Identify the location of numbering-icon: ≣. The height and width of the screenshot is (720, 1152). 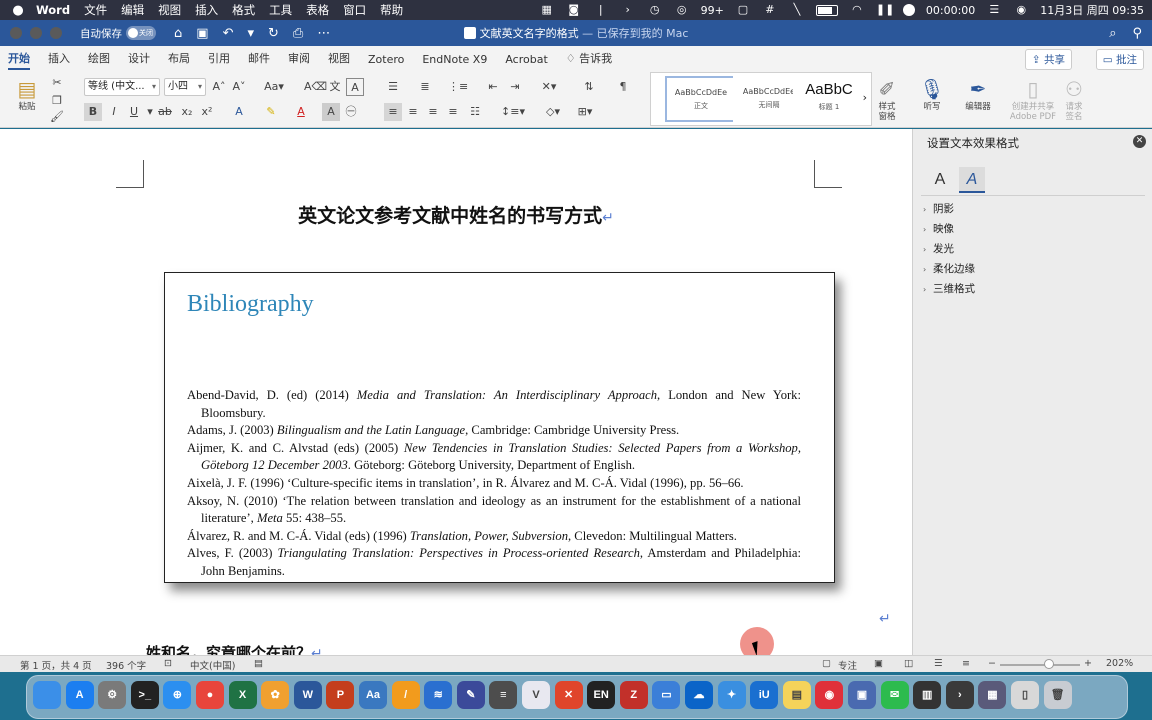
(425, 87).